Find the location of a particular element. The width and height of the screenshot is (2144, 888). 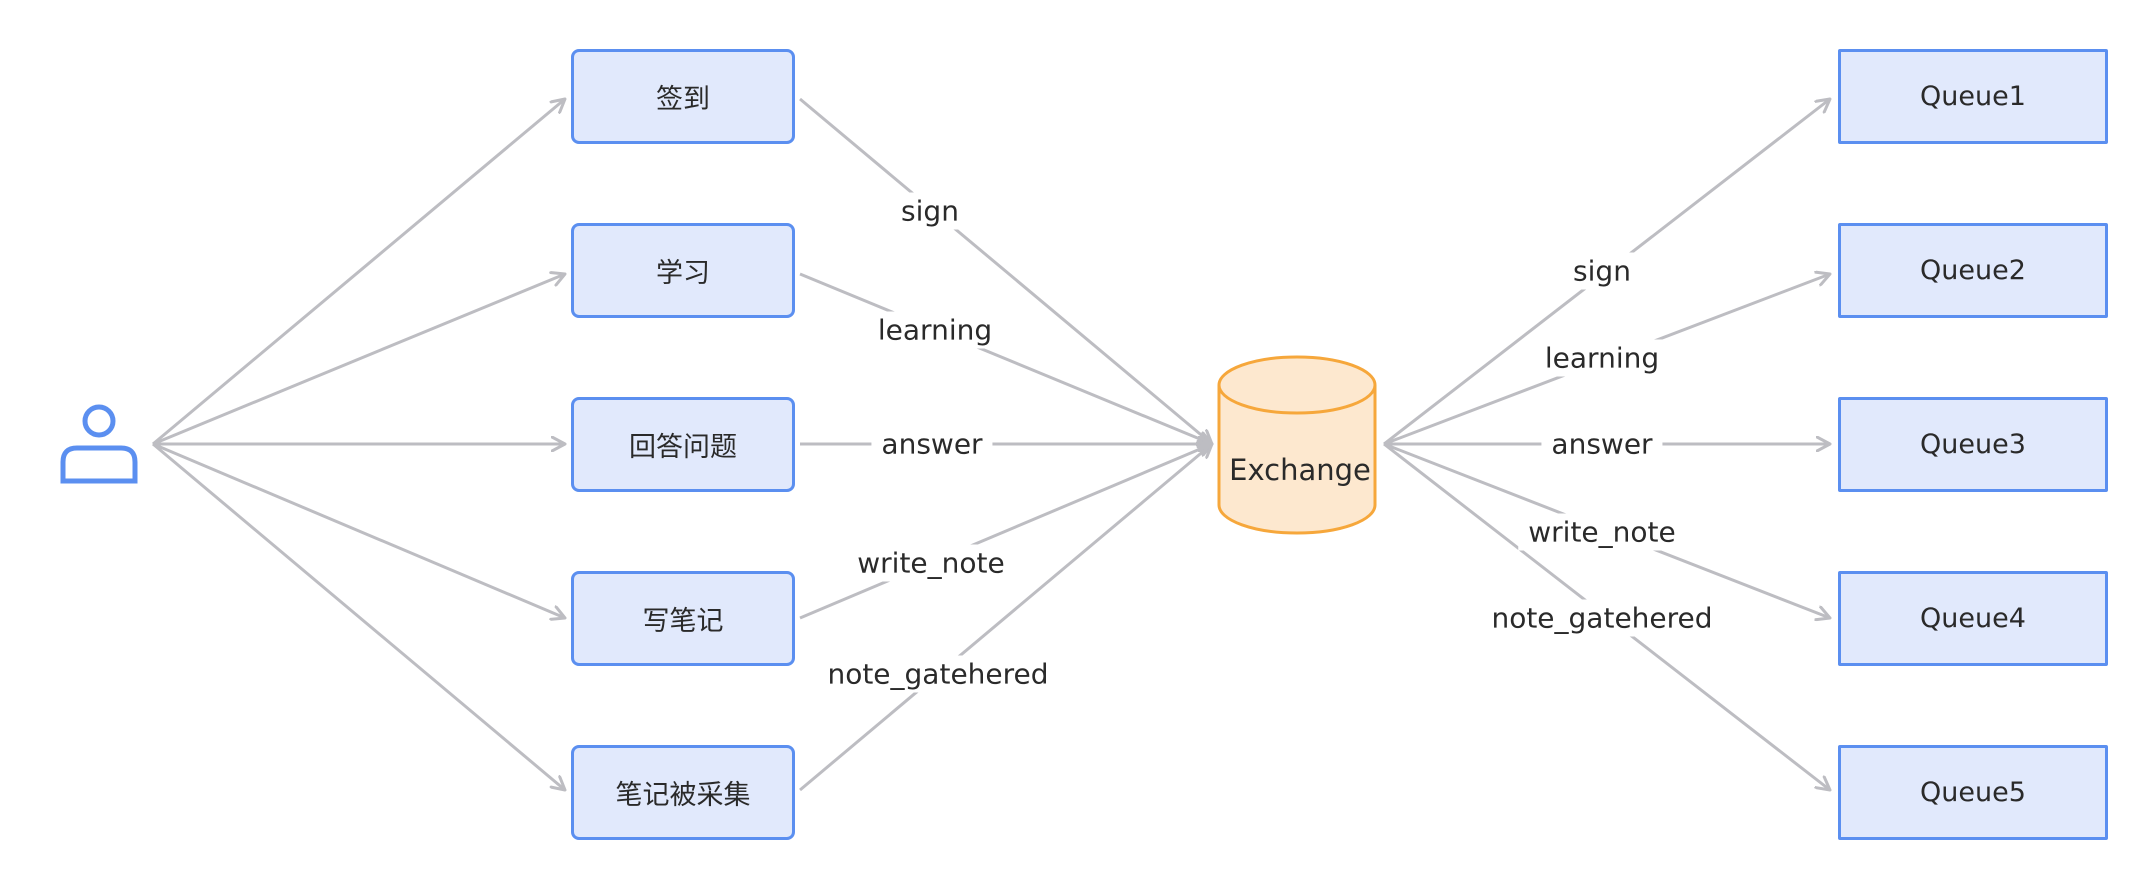

publish-key-label-4: write_note is located at coordinates (931, 563).